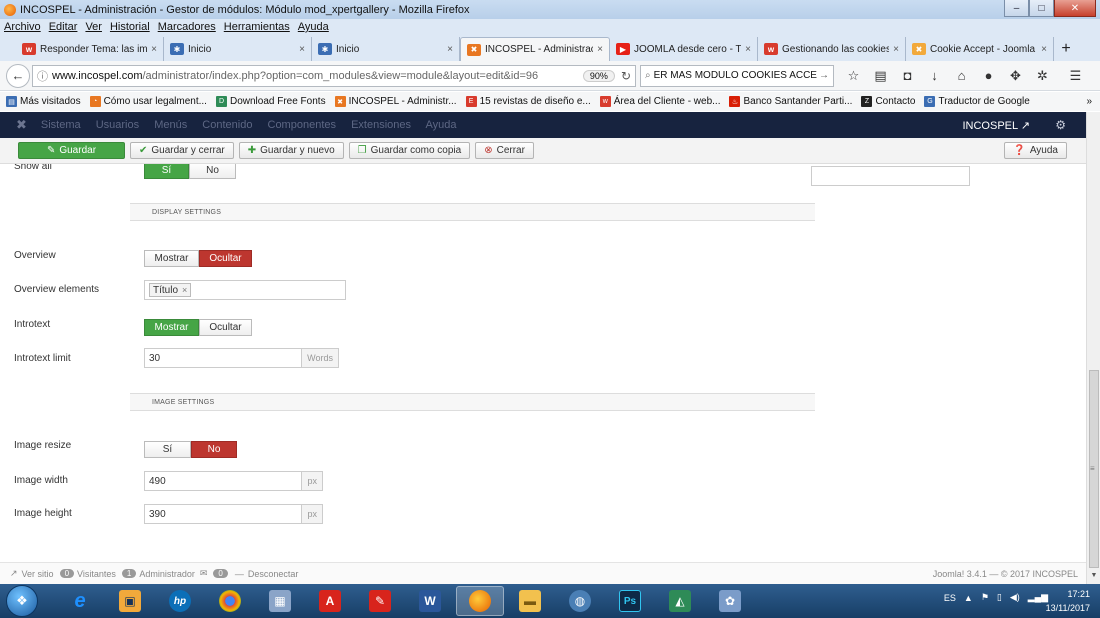  I want to click on joomla-menu-usuarios: Usuarios, so click(117, 125).